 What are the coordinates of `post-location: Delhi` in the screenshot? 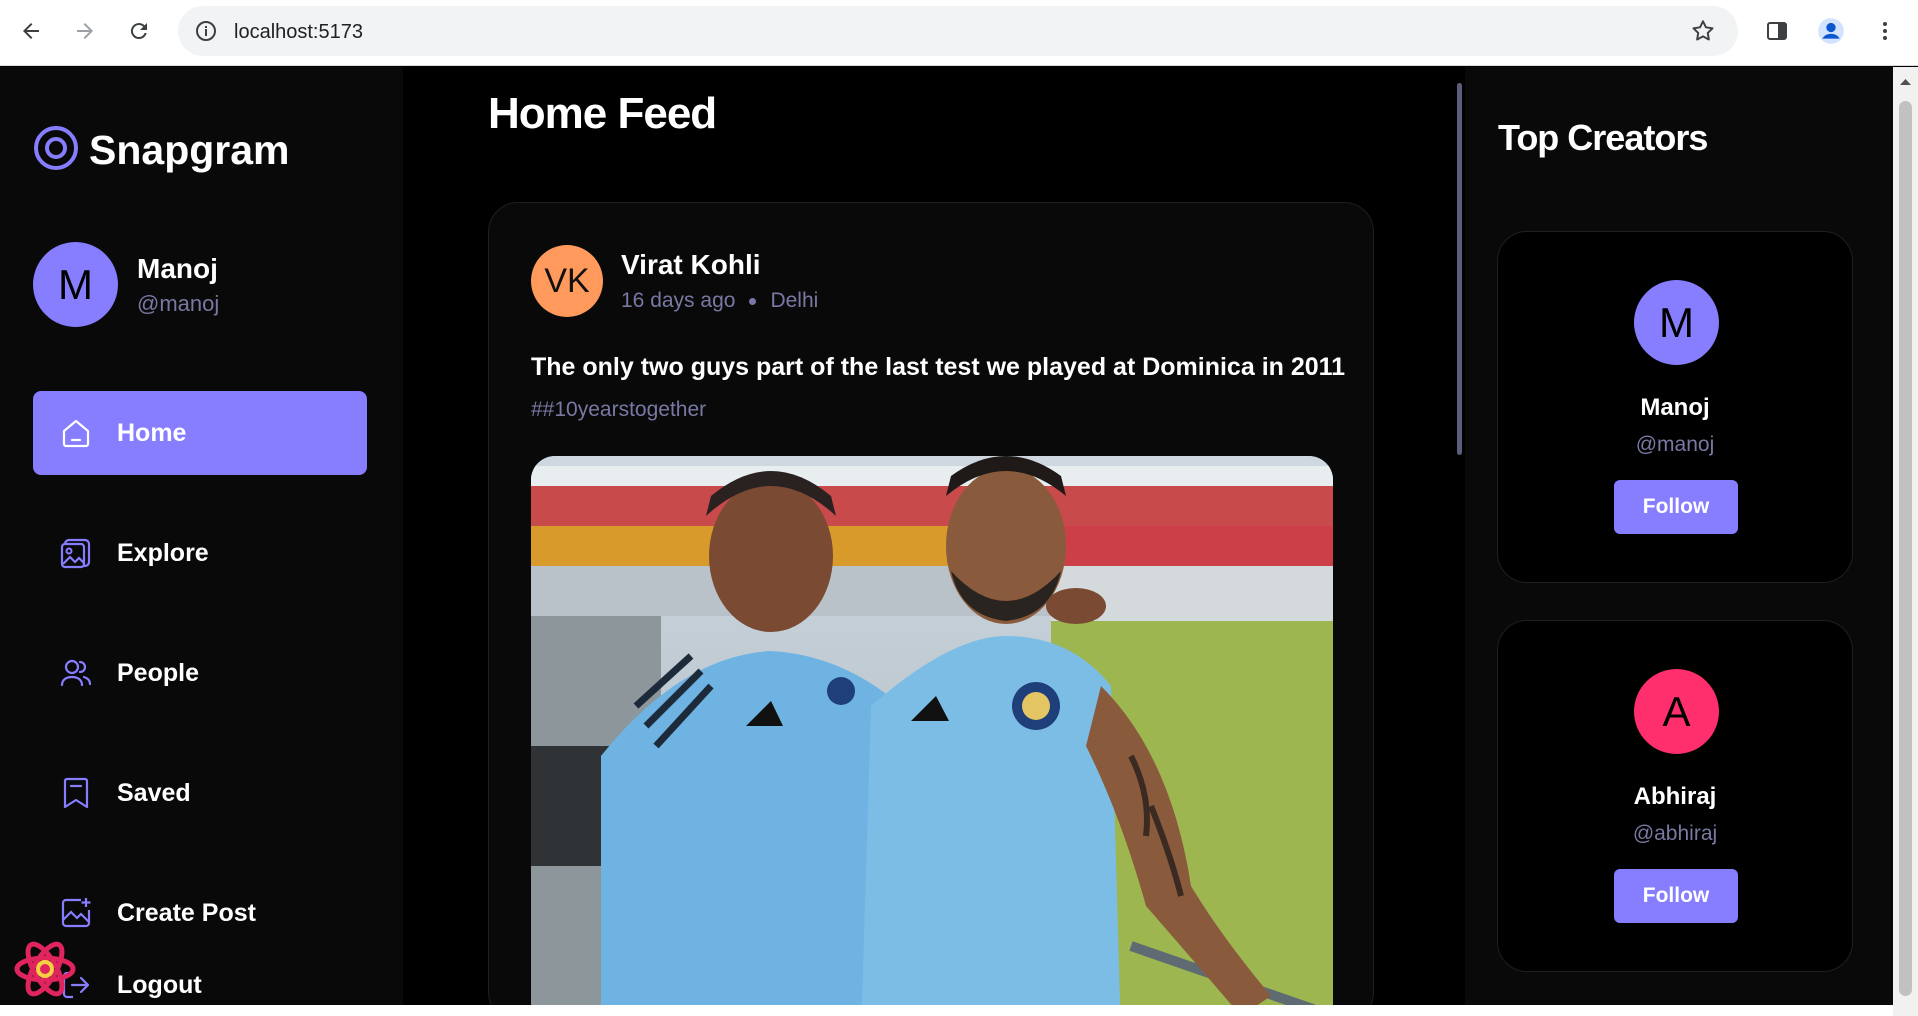 It's located at (794, 300).